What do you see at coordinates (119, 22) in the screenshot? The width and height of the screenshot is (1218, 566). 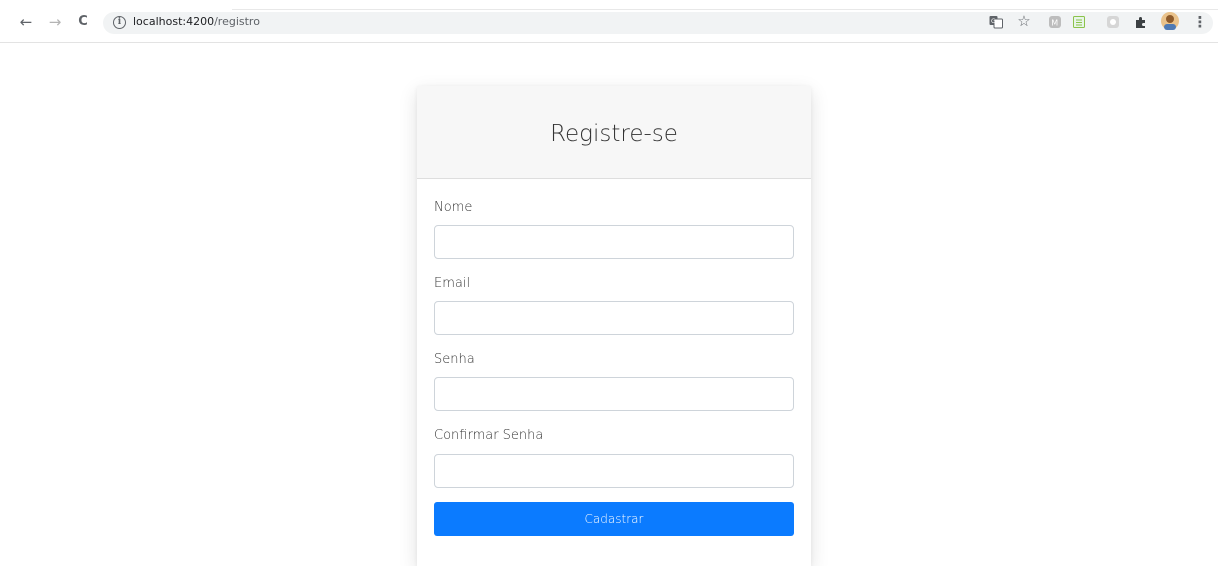 I see `site-info-icon: i` at bounding box center [119, 22].